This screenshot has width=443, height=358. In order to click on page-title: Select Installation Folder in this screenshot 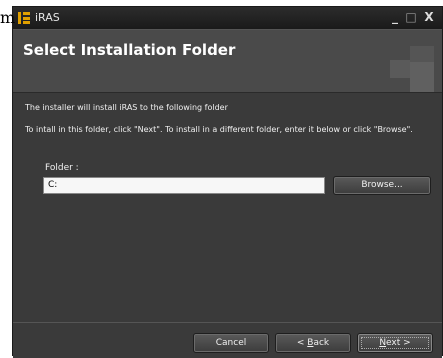, I will do `click(129, 50)`.